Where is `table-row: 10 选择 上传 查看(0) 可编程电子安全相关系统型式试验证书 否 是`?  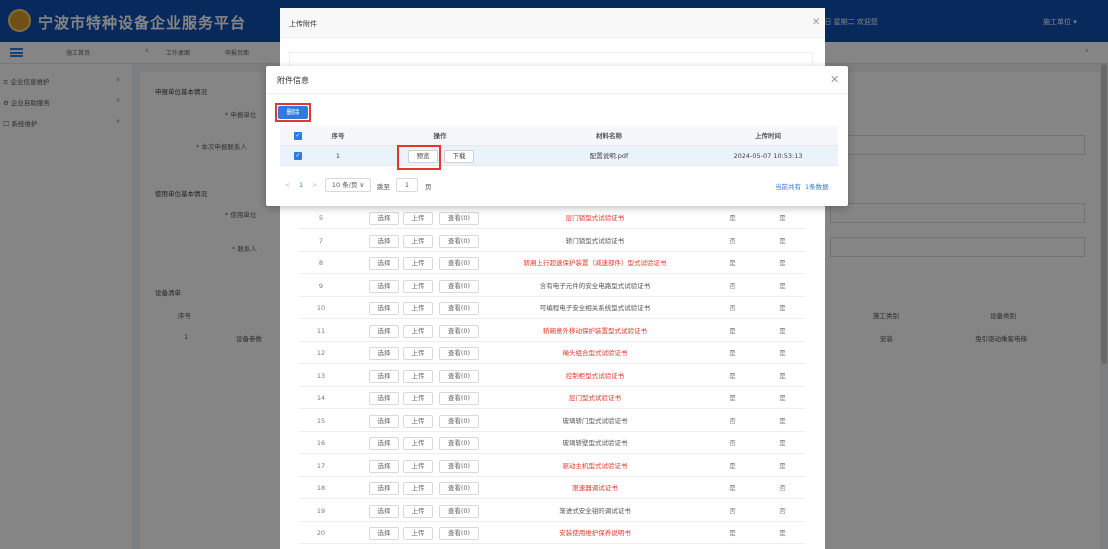 table-row: 10 选择 上传 查看(0) 可编程电子安全相关系统型式试验证书 否 是 is located at coordinates (552, 308).